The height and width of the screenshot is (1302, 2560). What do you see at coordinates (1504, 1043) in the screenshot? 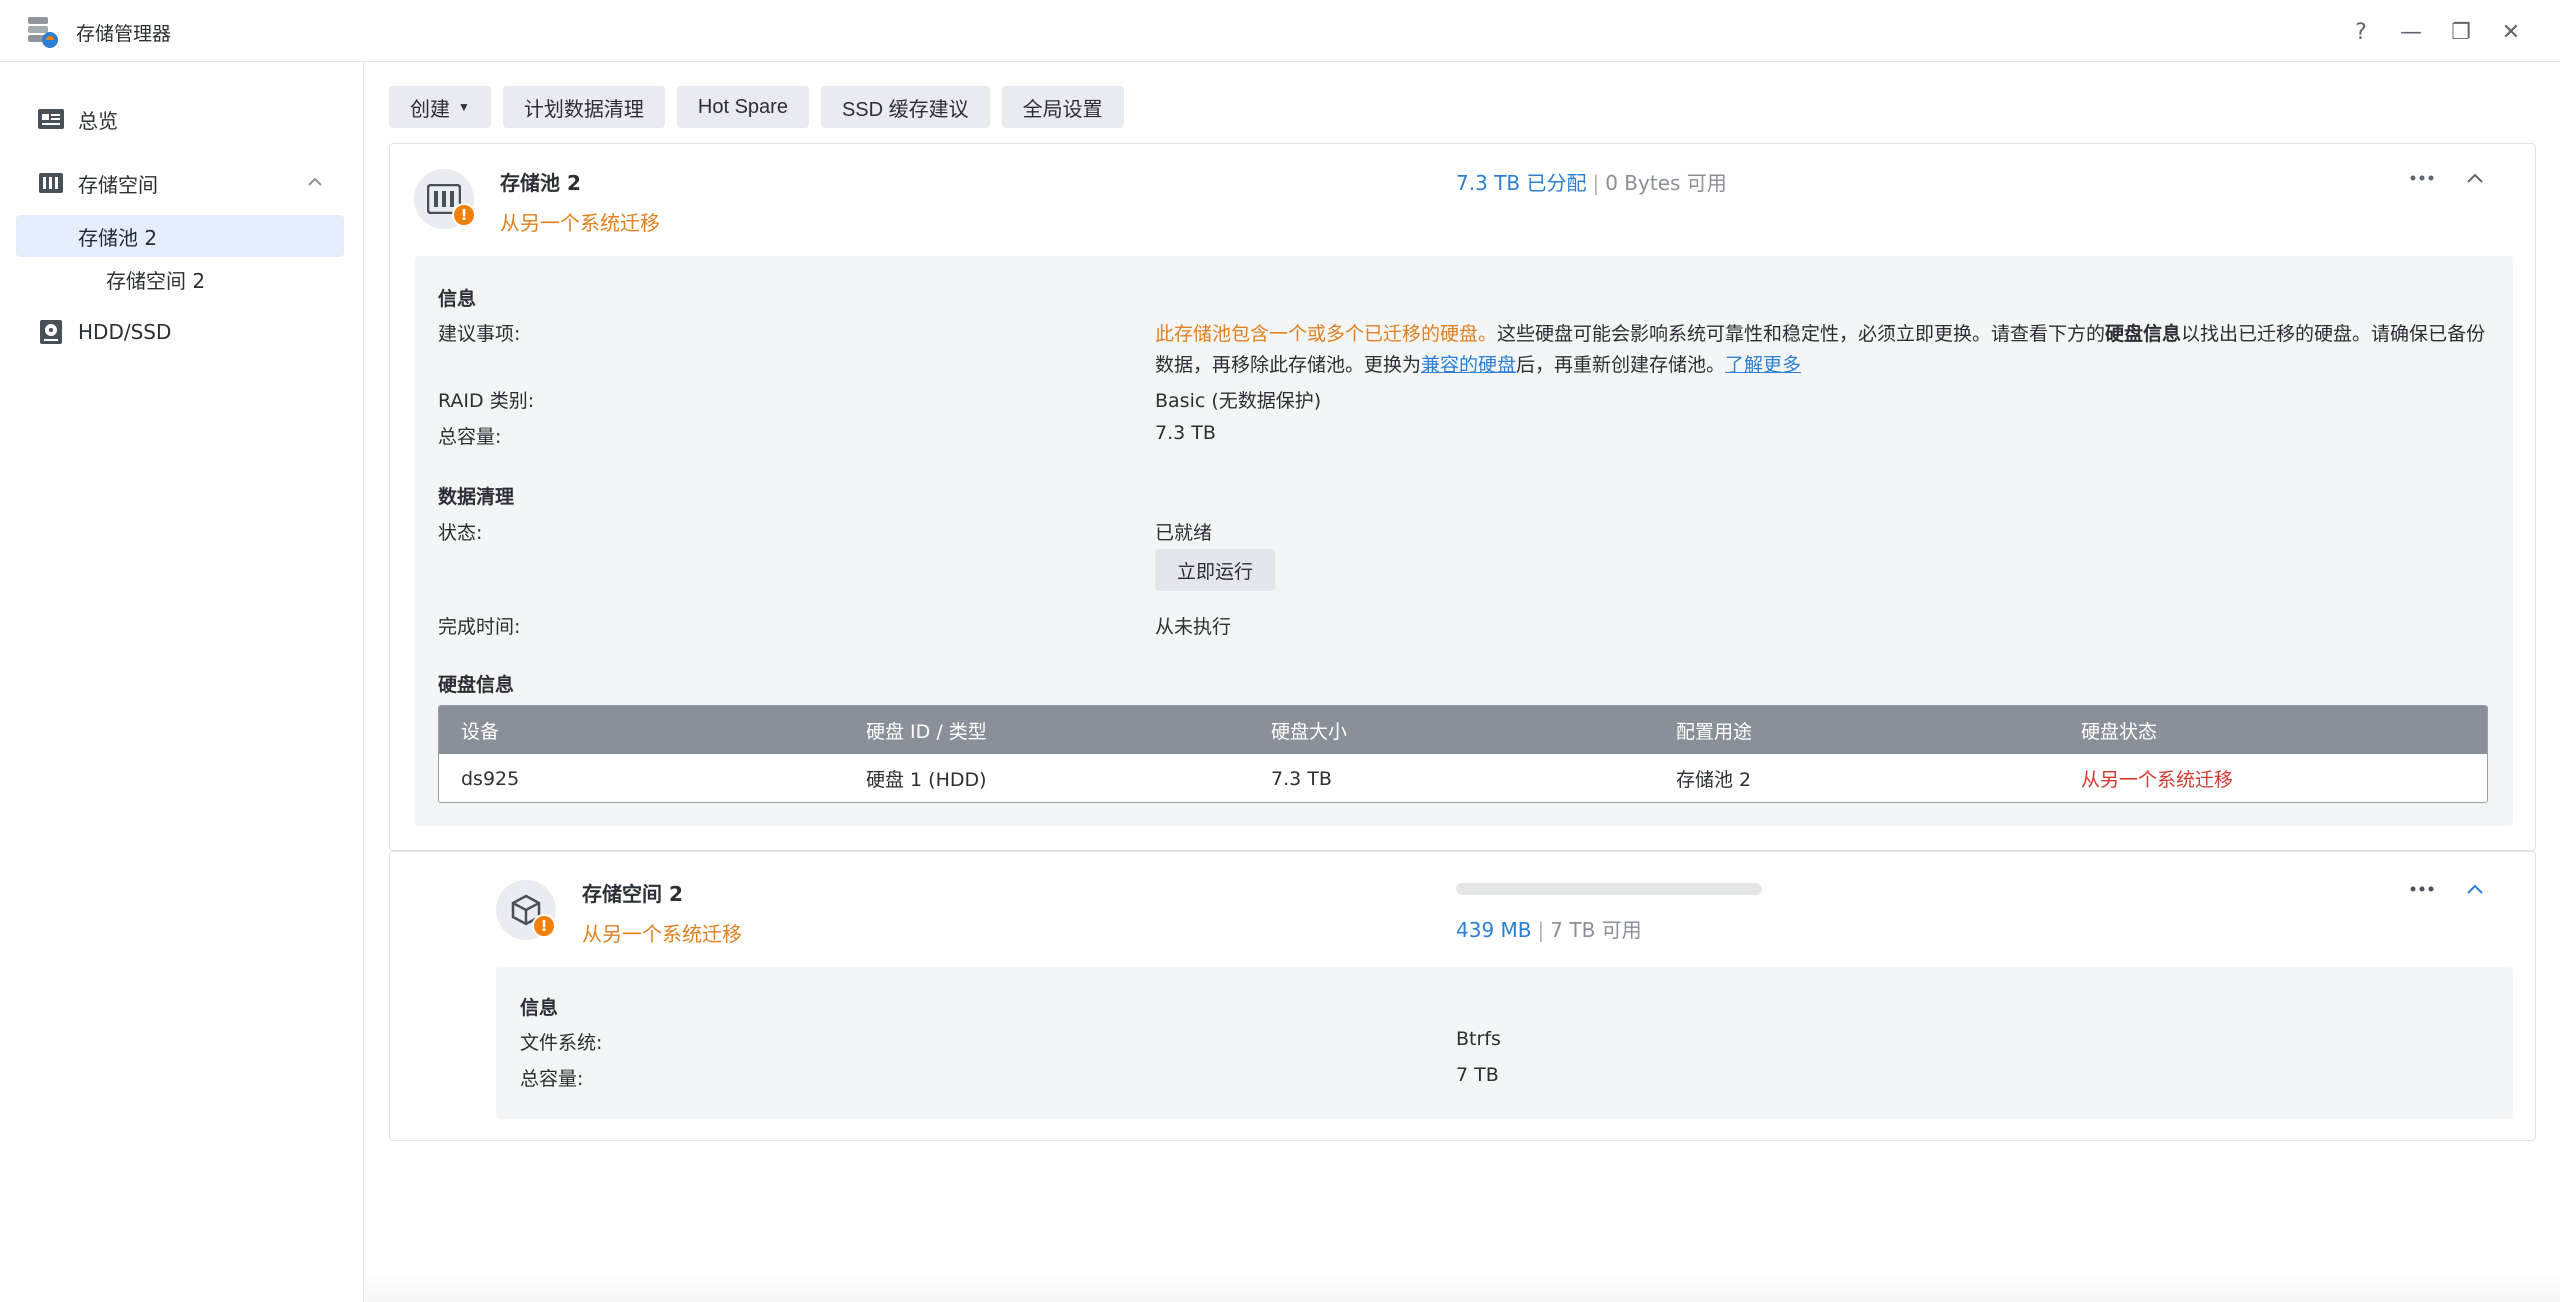
I see `volume-details-panel: 信息 文件系统: Btrfs 总容量: 7 TB` at bounding box center [1504, 1043].